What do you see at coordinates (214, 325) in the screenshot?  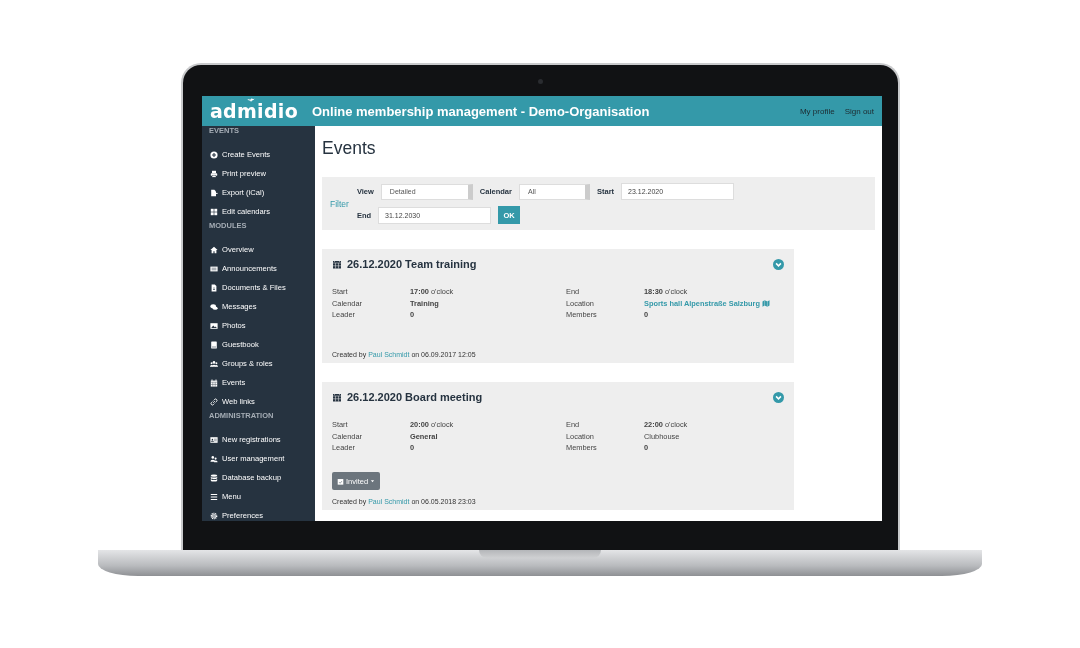 I see `image-icon` at bounding box center [214, 325].